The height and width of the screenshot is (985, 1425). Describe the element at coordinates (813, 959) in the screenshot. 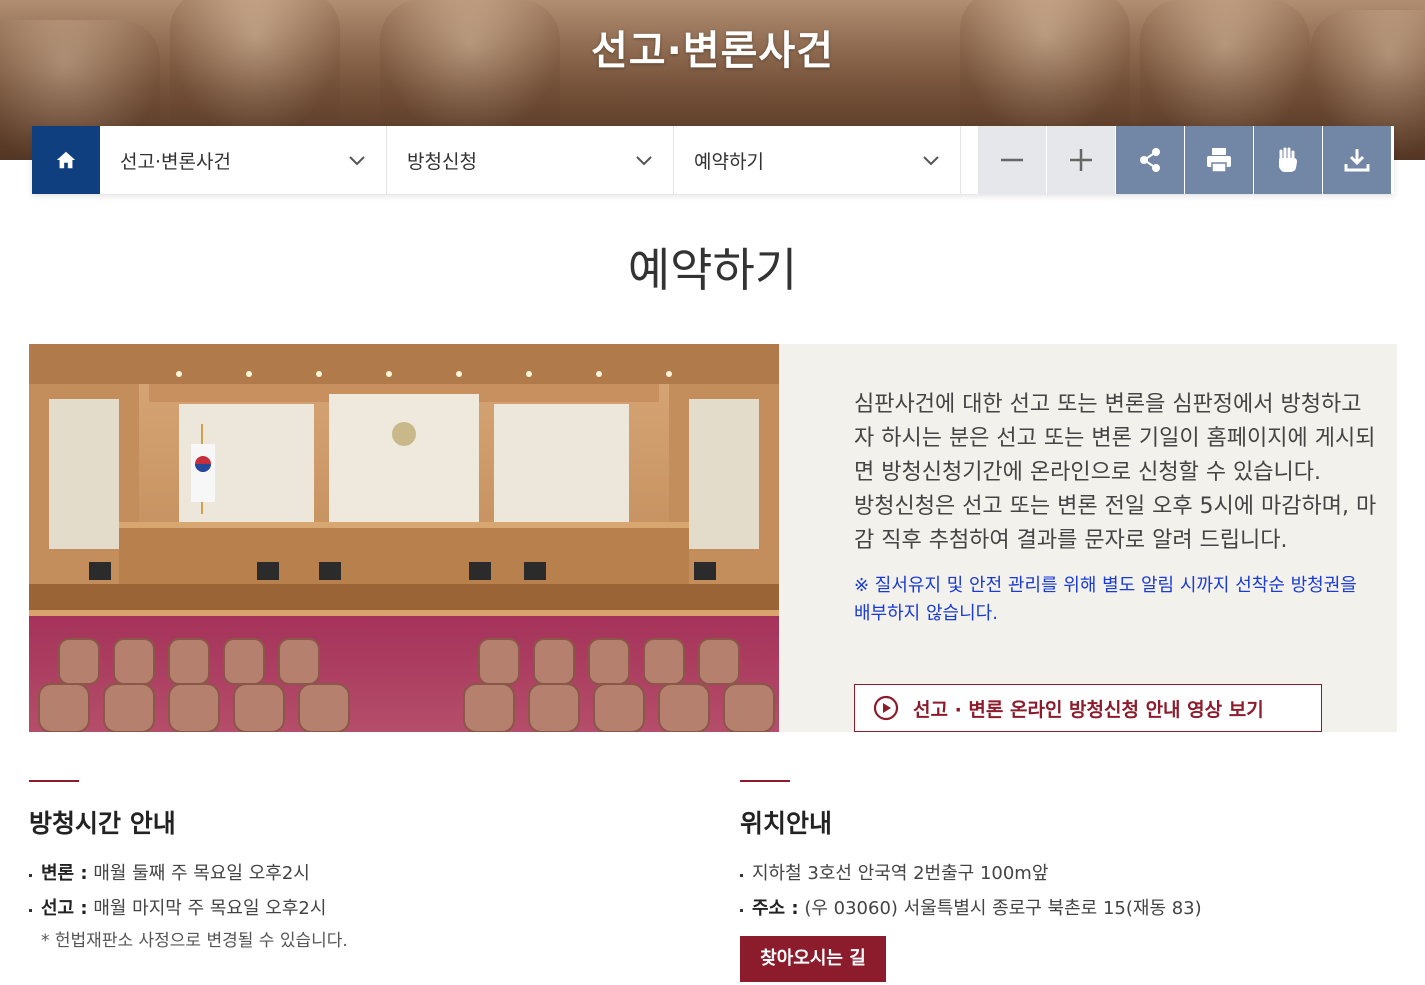

I see `directions-button: 찾아오시는 길` at that location.